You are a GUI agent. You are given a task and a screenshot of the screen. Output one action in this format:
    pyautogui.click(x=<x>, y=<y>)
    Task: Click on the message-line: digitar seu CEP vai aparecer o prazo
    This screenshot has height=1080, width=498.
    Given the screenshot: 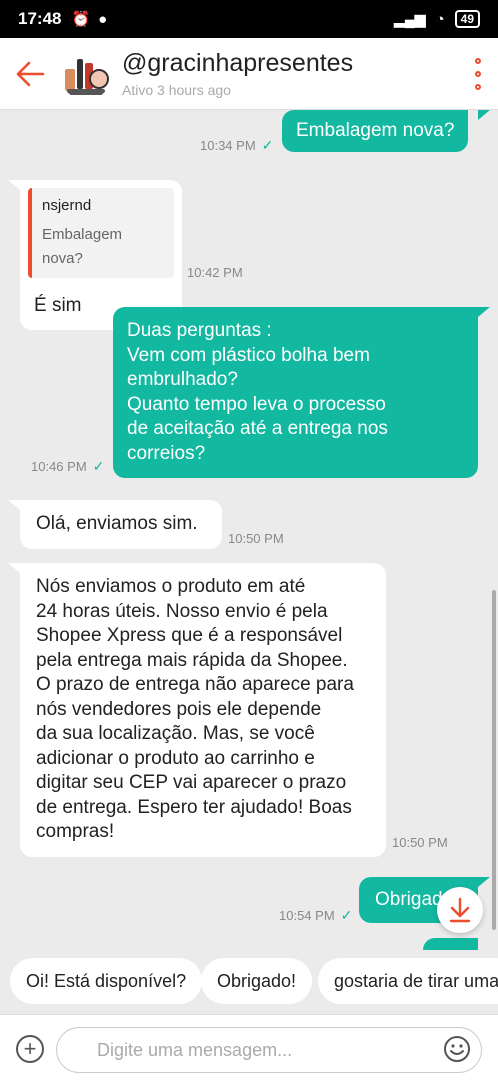 What is the action you would take?
    pyautogui.click(x=191, y=782)
    